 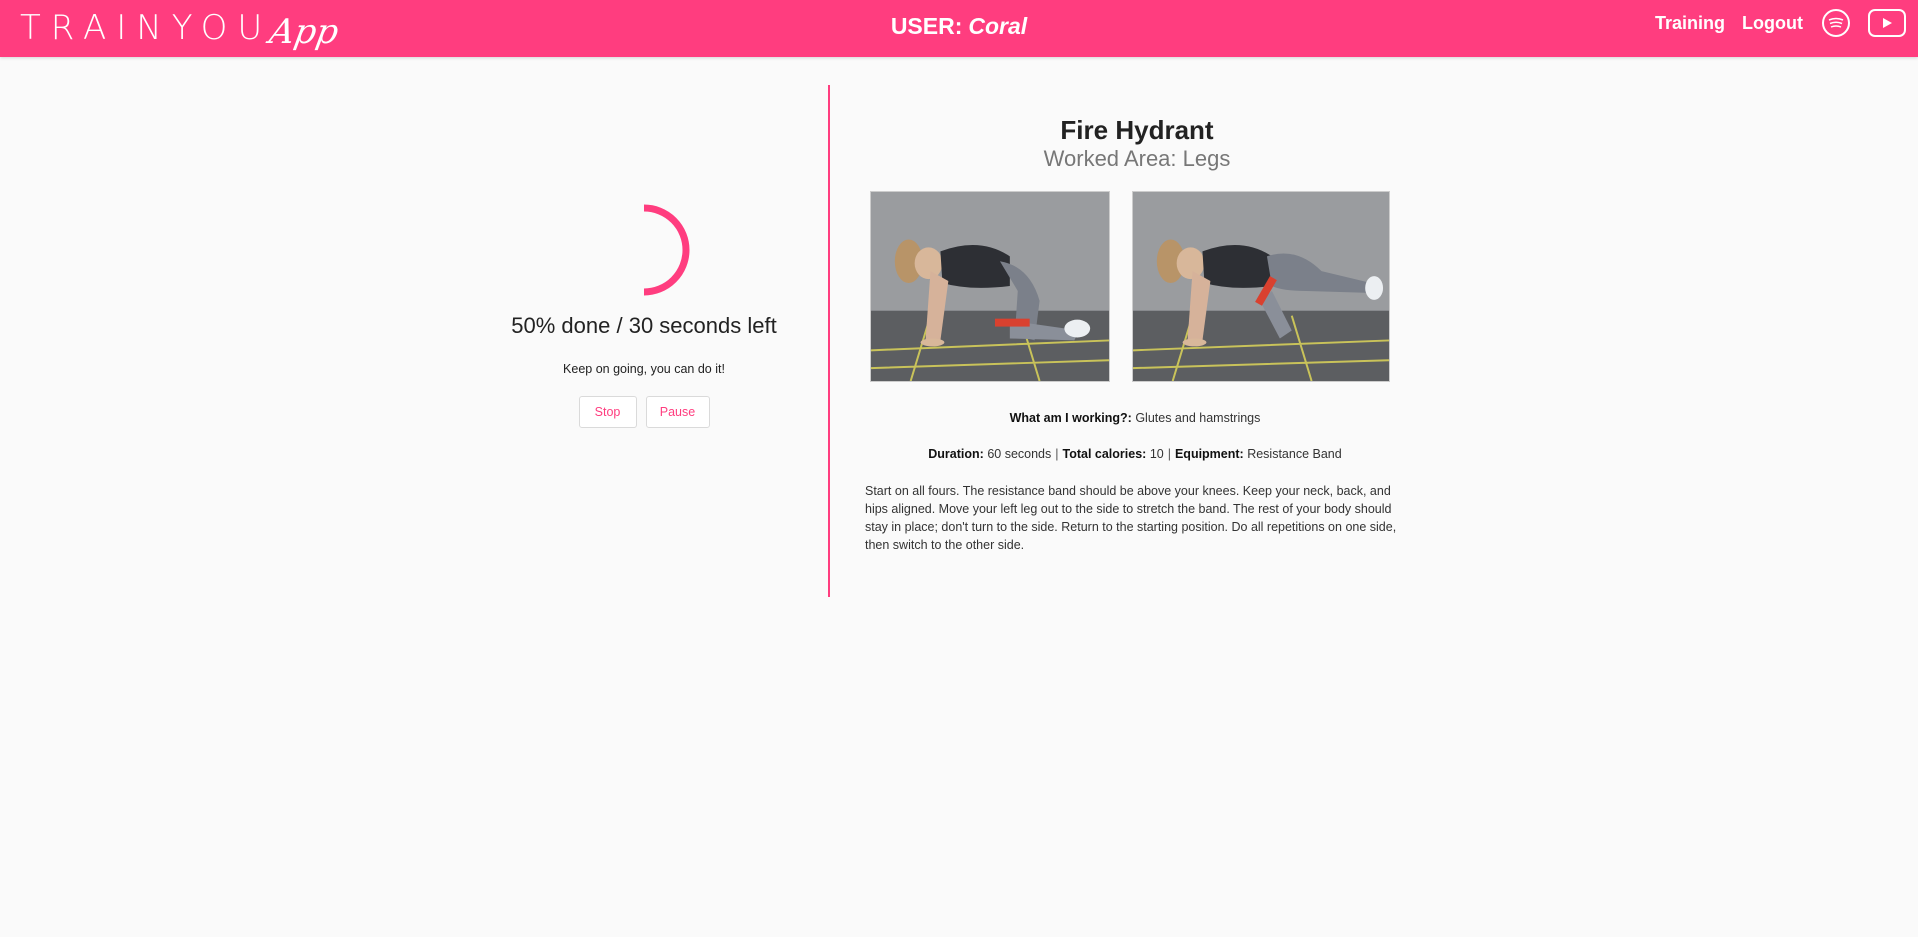 What do you see at coordinates (677, 412) in the screenshot?
I see `pause-button: Pause` at bounding box center [677, 412].